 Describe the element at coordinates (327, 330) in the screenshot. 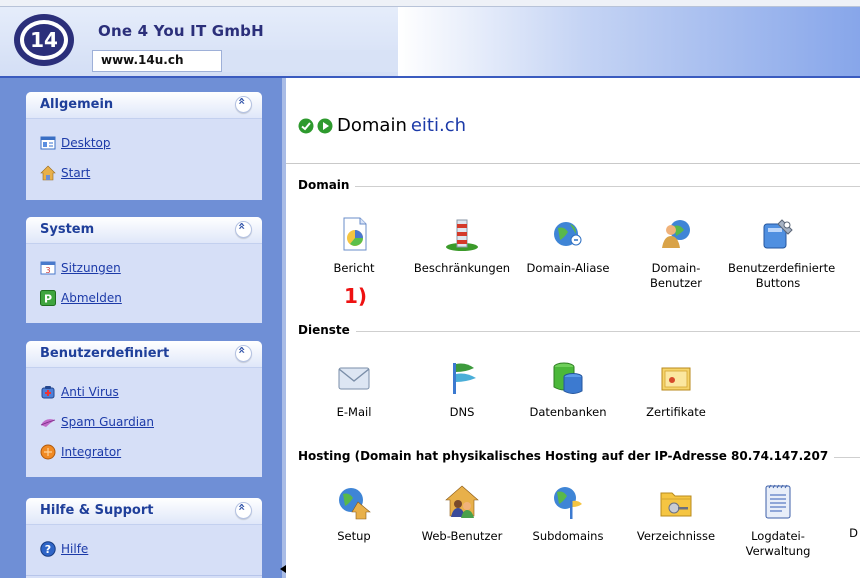

I see `section-title: Dienste` at that location.